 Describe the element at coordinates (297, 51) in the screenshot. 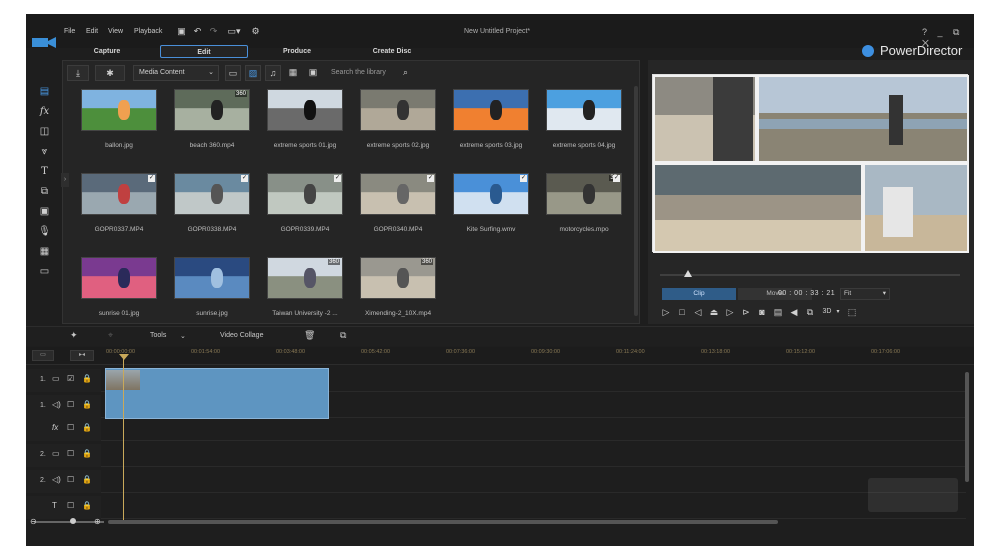

I see `tab-produce: Produce` at that location.